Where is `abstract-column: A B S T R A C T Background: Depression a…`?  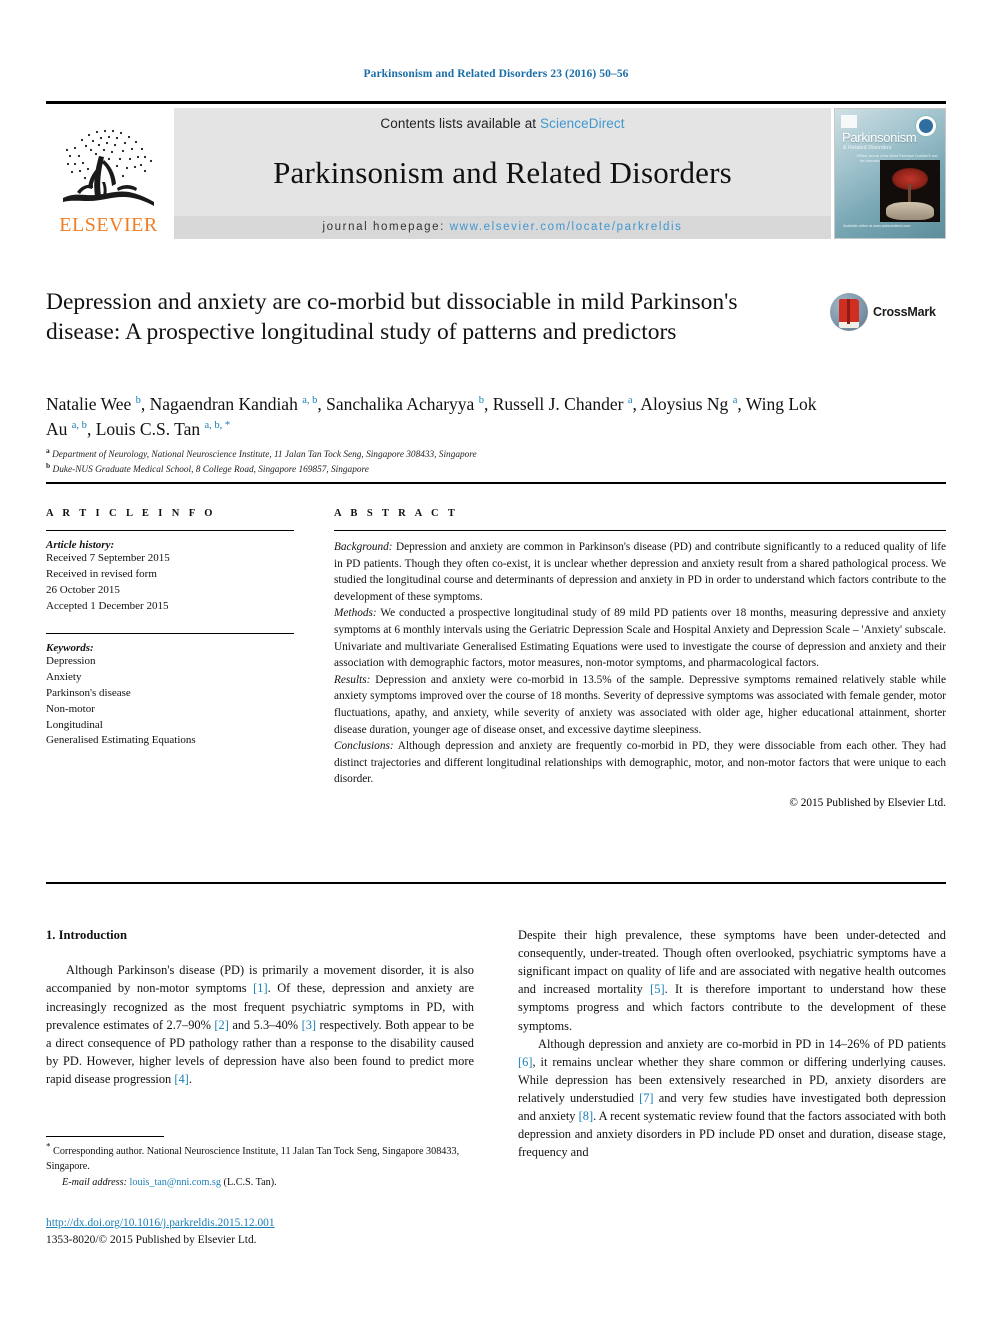 abstract-column: A B S T R A C T Background: Depression a… is located at coordinates (640, 658).